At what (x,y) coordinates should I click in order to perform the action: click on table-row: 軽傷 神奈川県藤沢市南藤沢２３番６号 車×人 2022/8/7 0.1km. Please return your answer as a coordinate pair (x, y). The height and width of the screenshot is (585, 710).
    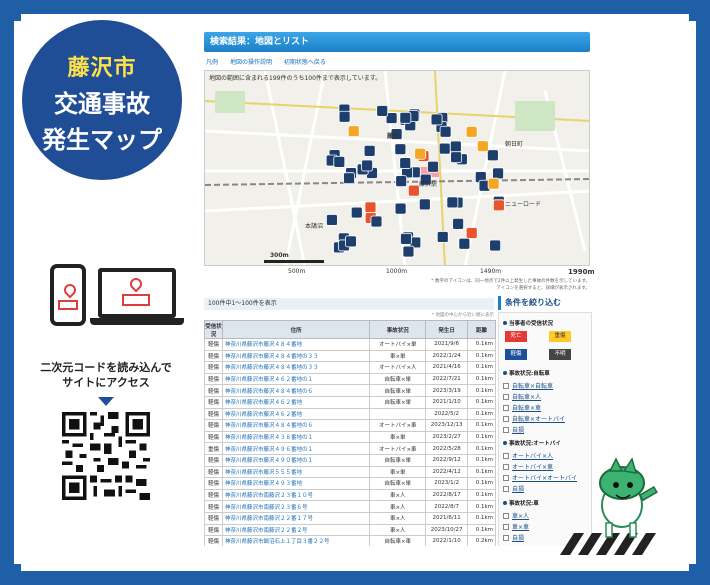
    Looking at the image, I should click on (350, 506).